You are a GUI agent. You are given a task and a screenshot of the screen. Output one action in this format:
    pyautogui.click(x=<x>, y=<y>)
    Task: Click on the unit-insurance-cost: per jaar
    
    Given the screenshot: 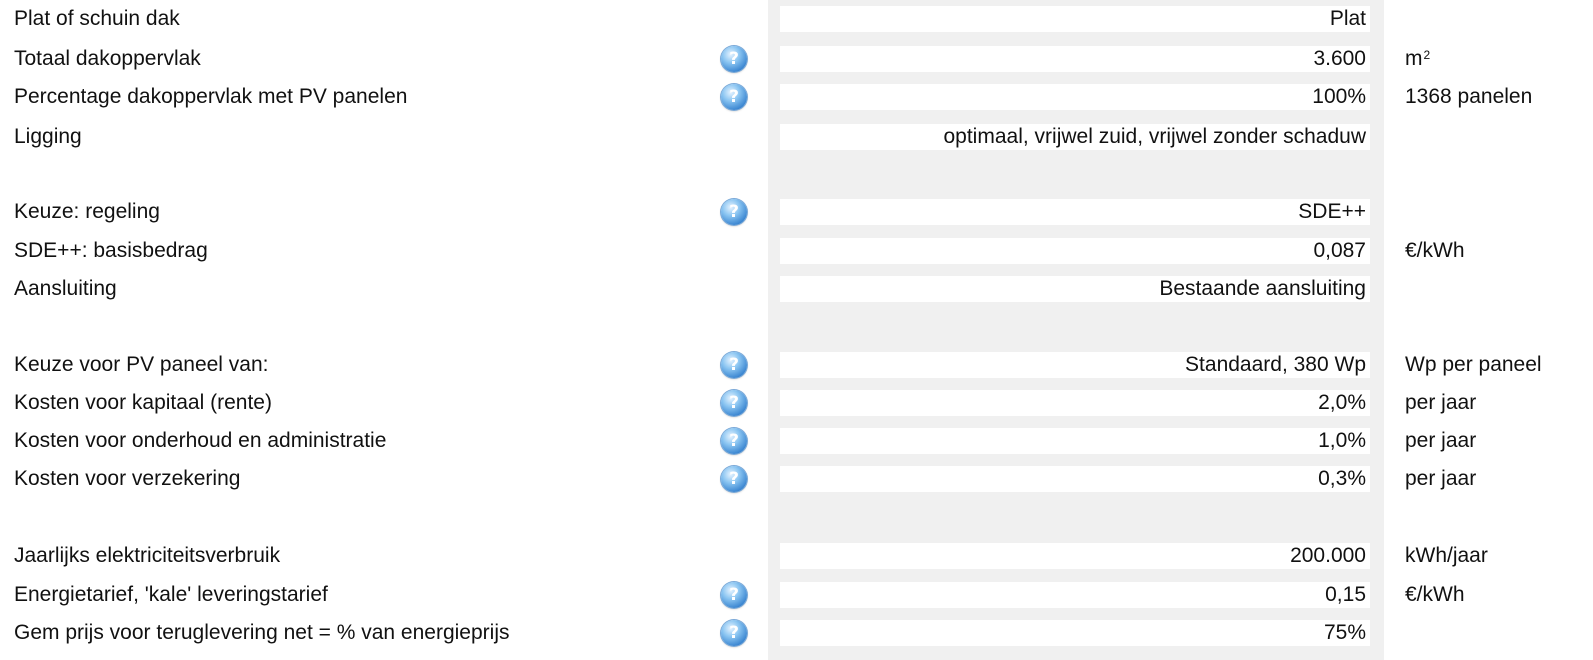 What is the action you would take?
    pyautogui.click(x=1441, y=478)
    